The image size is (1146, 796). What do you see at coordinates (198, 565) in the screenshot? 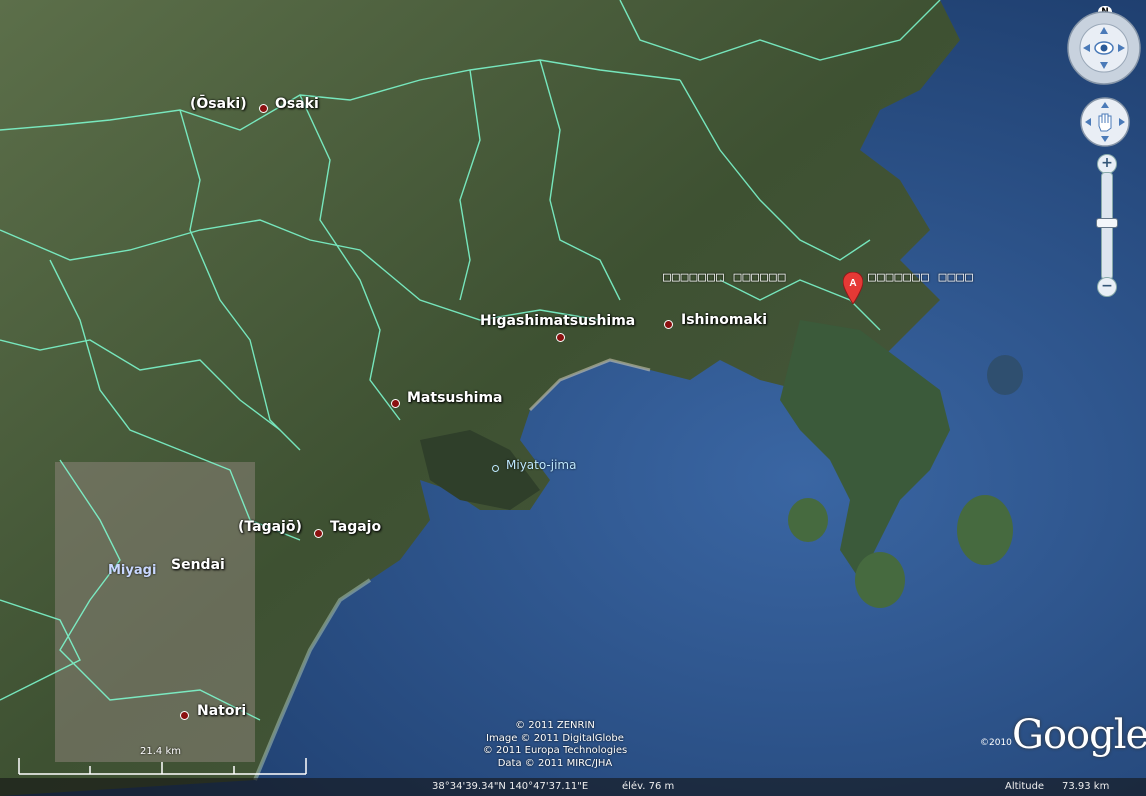
I see `label-sendai: Sendai` at bounding box center [198, 565].